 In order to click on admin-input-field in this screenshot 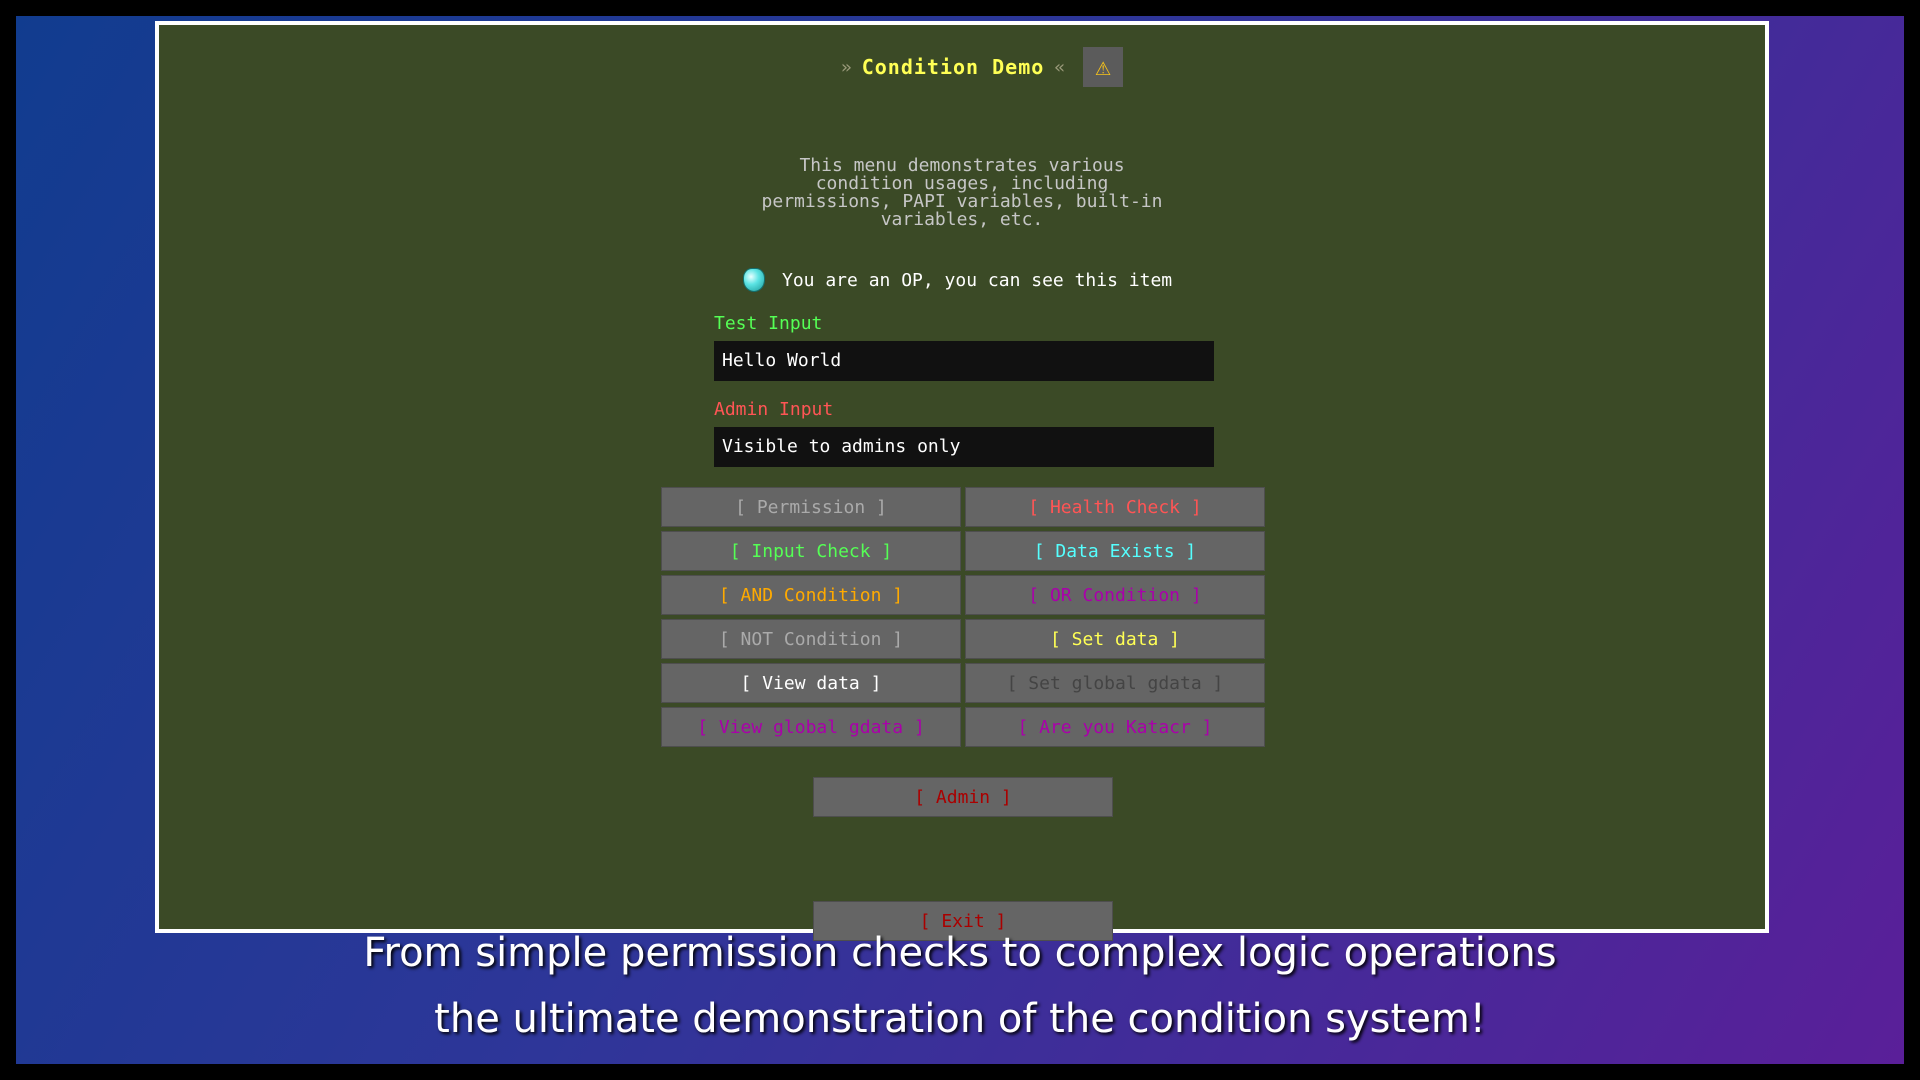, I will do `click(964, 447)`.